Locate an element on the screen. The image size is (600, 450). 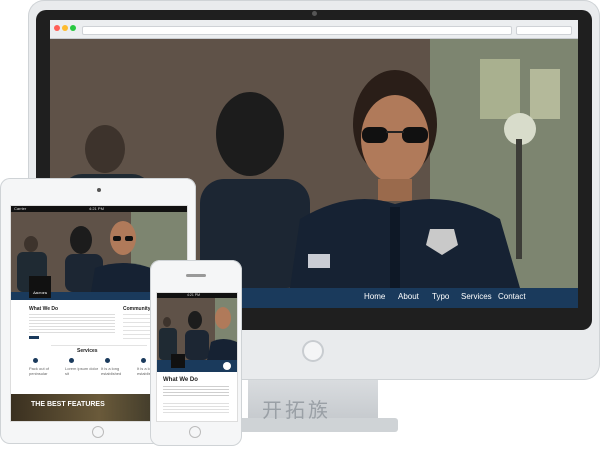
tablet-section-title: What We Do is located at coordinates (44, 309).